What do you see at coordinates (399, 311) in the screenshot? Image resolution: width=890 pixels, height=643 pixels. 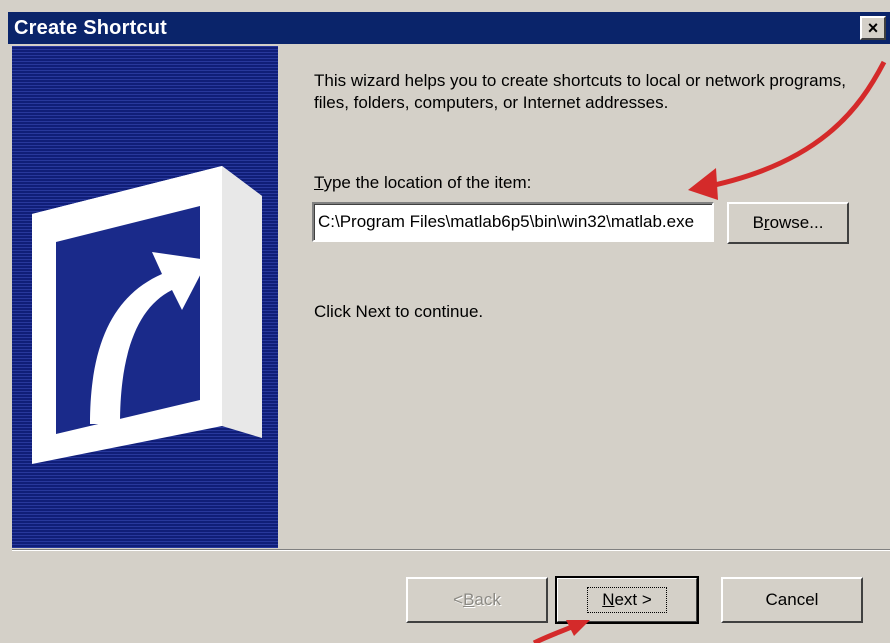 I see `continue-text: Click Next to continue.` at bounding box center [399, 311].